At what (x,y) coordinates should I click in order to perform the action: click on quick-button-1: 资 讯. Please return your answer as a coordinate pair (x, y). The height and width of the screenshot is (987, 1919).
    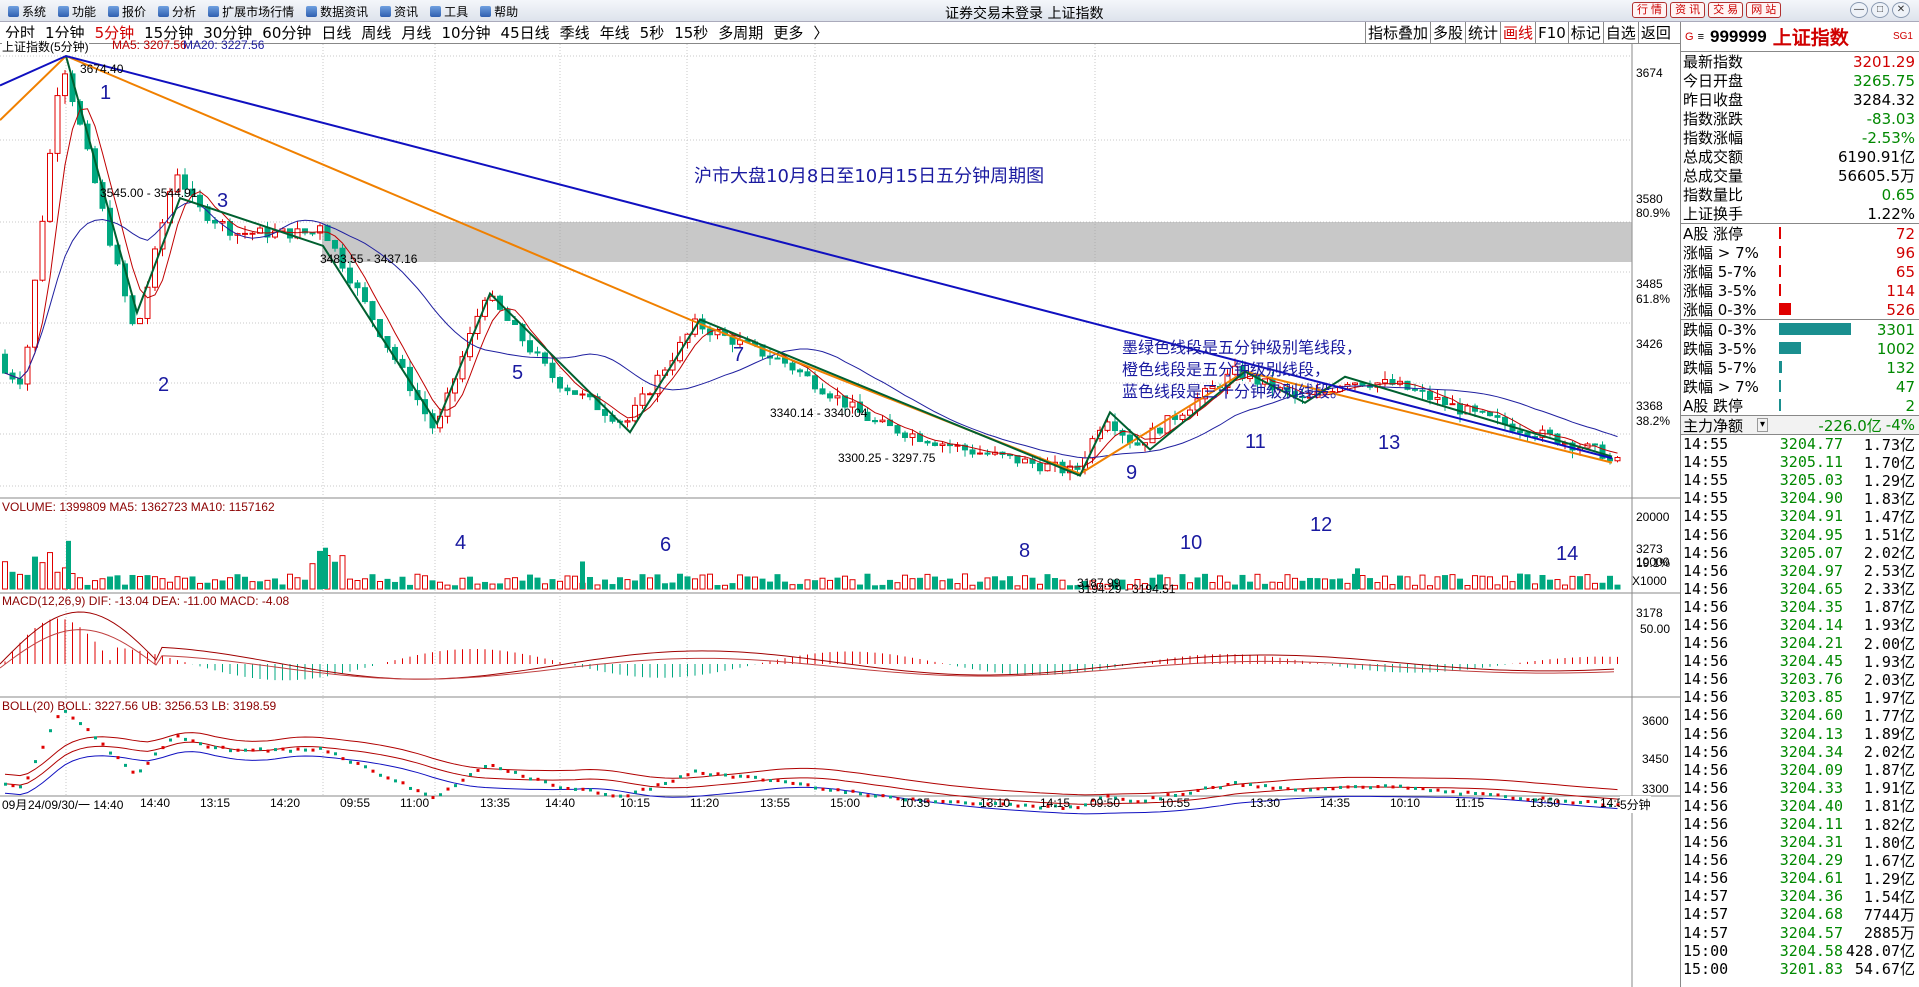
    Looking at the image, I should click on (1688, 10).